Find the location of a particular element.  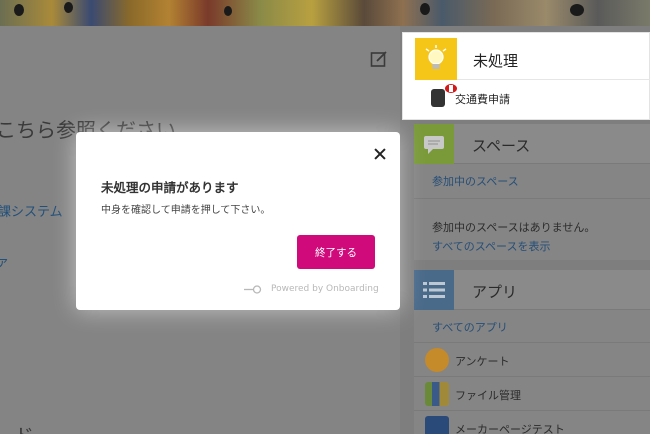

app-item-label: ファイル管理 is located at coordinates (488, 395).